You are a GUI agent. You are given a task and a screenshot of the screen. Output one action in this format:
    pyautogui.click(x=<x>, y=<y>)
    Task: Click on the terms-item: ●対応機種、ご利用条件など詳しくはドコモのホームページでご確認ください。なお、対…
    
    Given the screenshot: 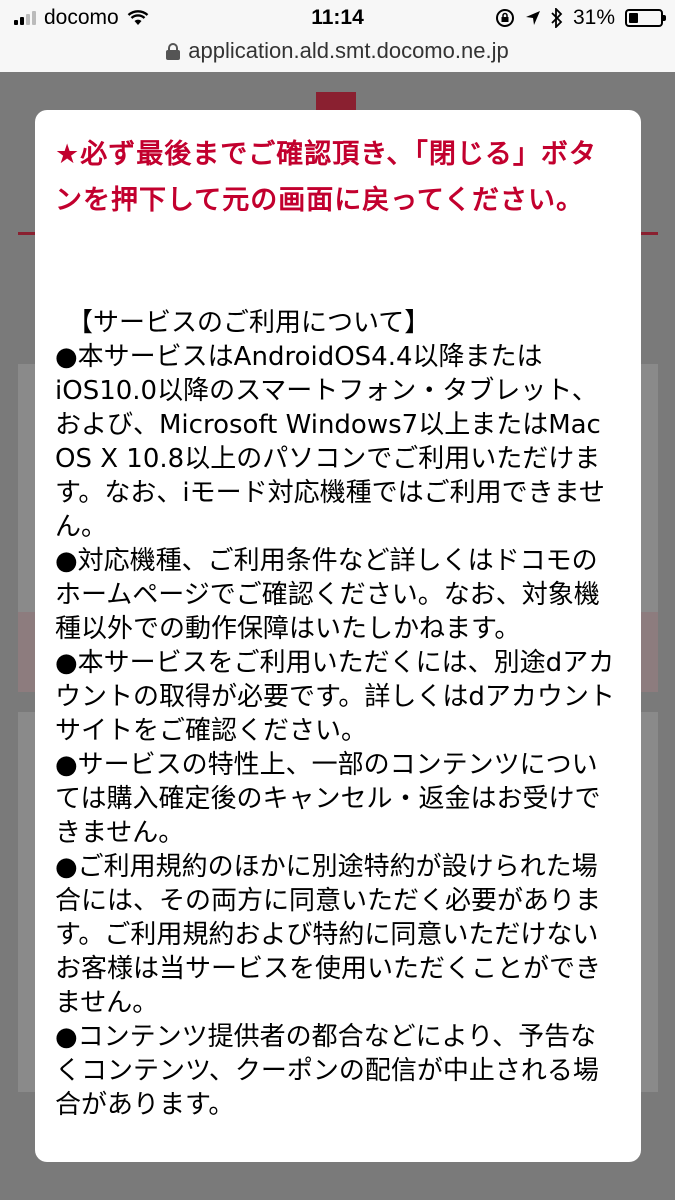 What is the action you would take?
    pyautogui.click(x=327, y=595)
    